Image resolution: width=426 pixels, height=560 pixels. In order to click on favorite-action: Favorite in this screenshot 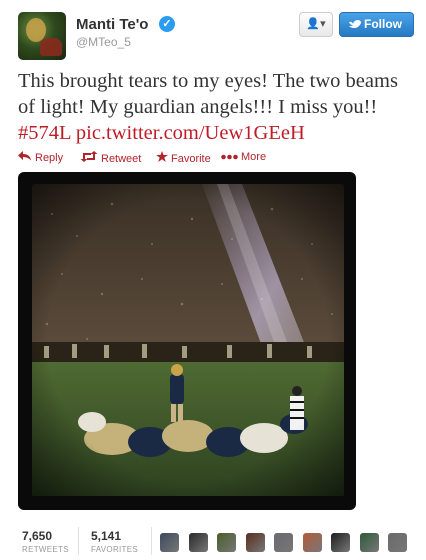, I will do `click(183, 158)`.